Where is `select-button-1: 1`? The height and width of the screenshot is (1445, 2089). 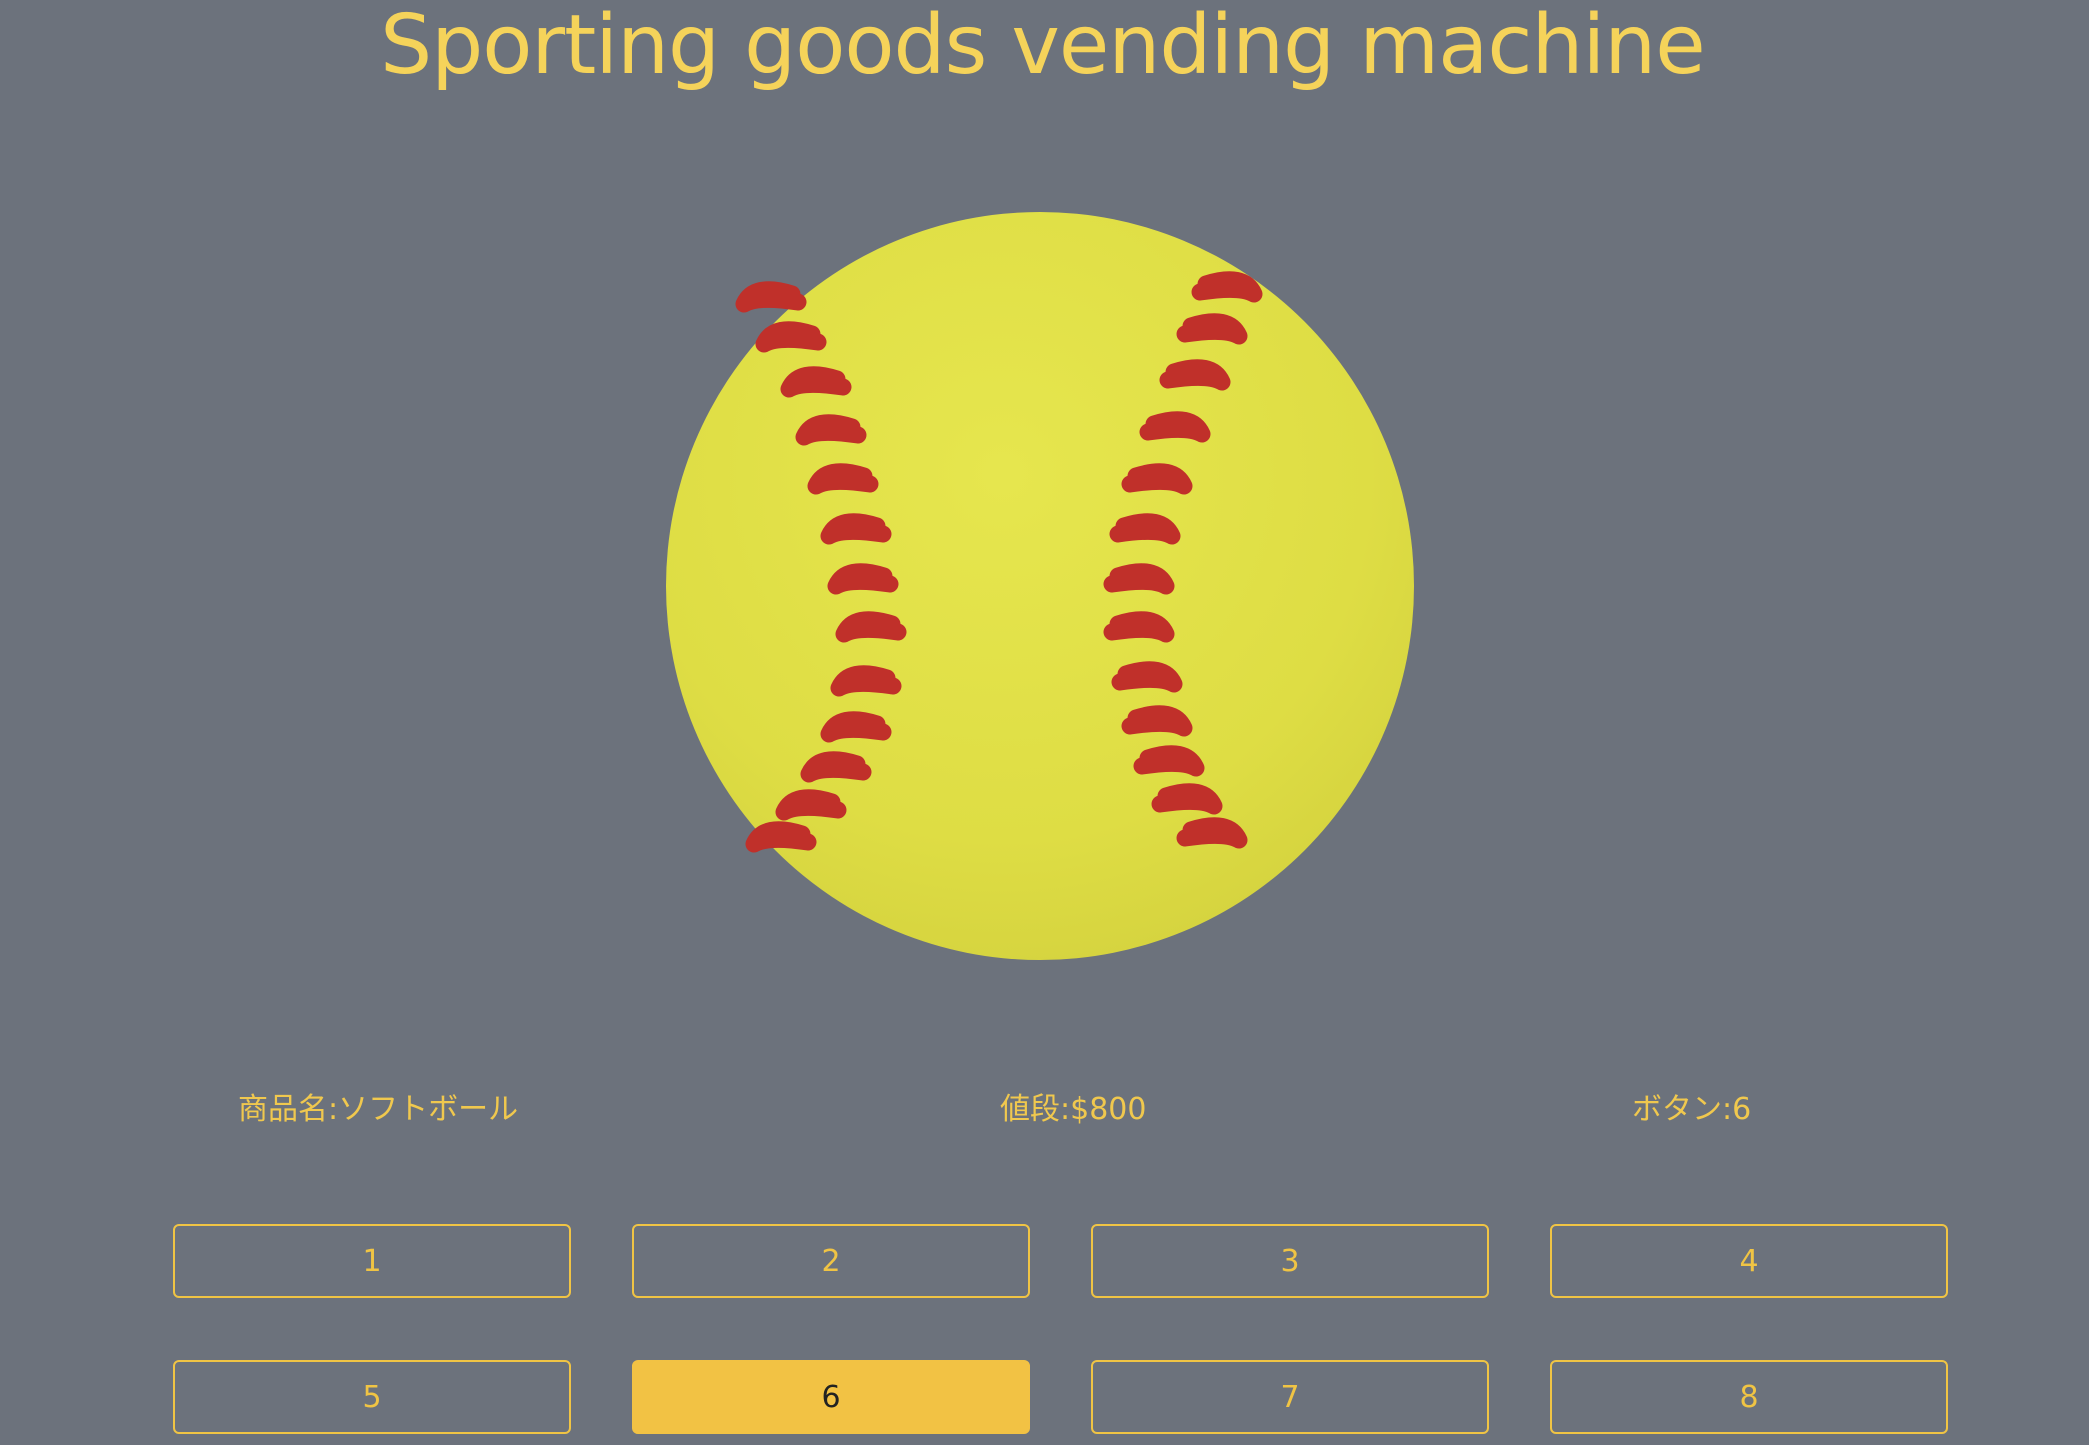
select-button-1: 1 is located at coordinates (372, 1261).